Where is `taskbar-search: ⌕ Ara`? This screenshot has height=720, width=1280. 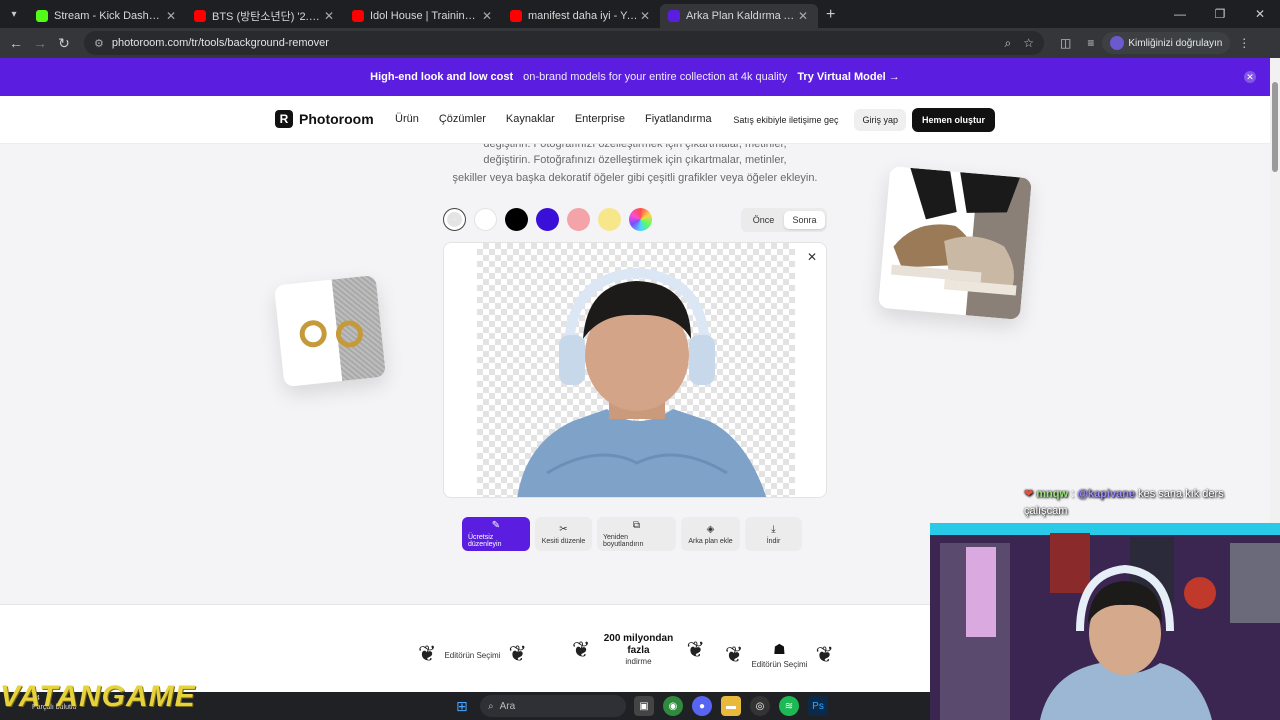 taskbar-search: ⌕ Ara is located at coordinates (553, 706).